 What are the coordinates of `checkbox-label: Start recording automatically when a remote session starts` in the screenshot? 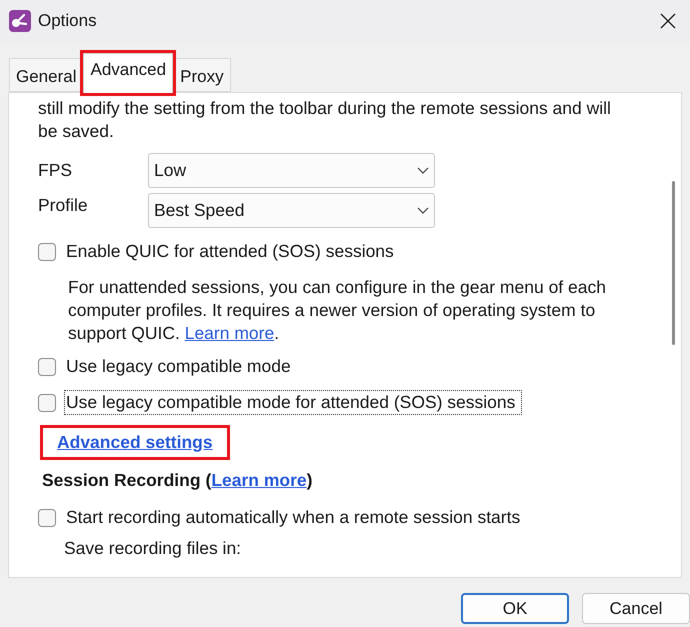 It's located at (293, 517).